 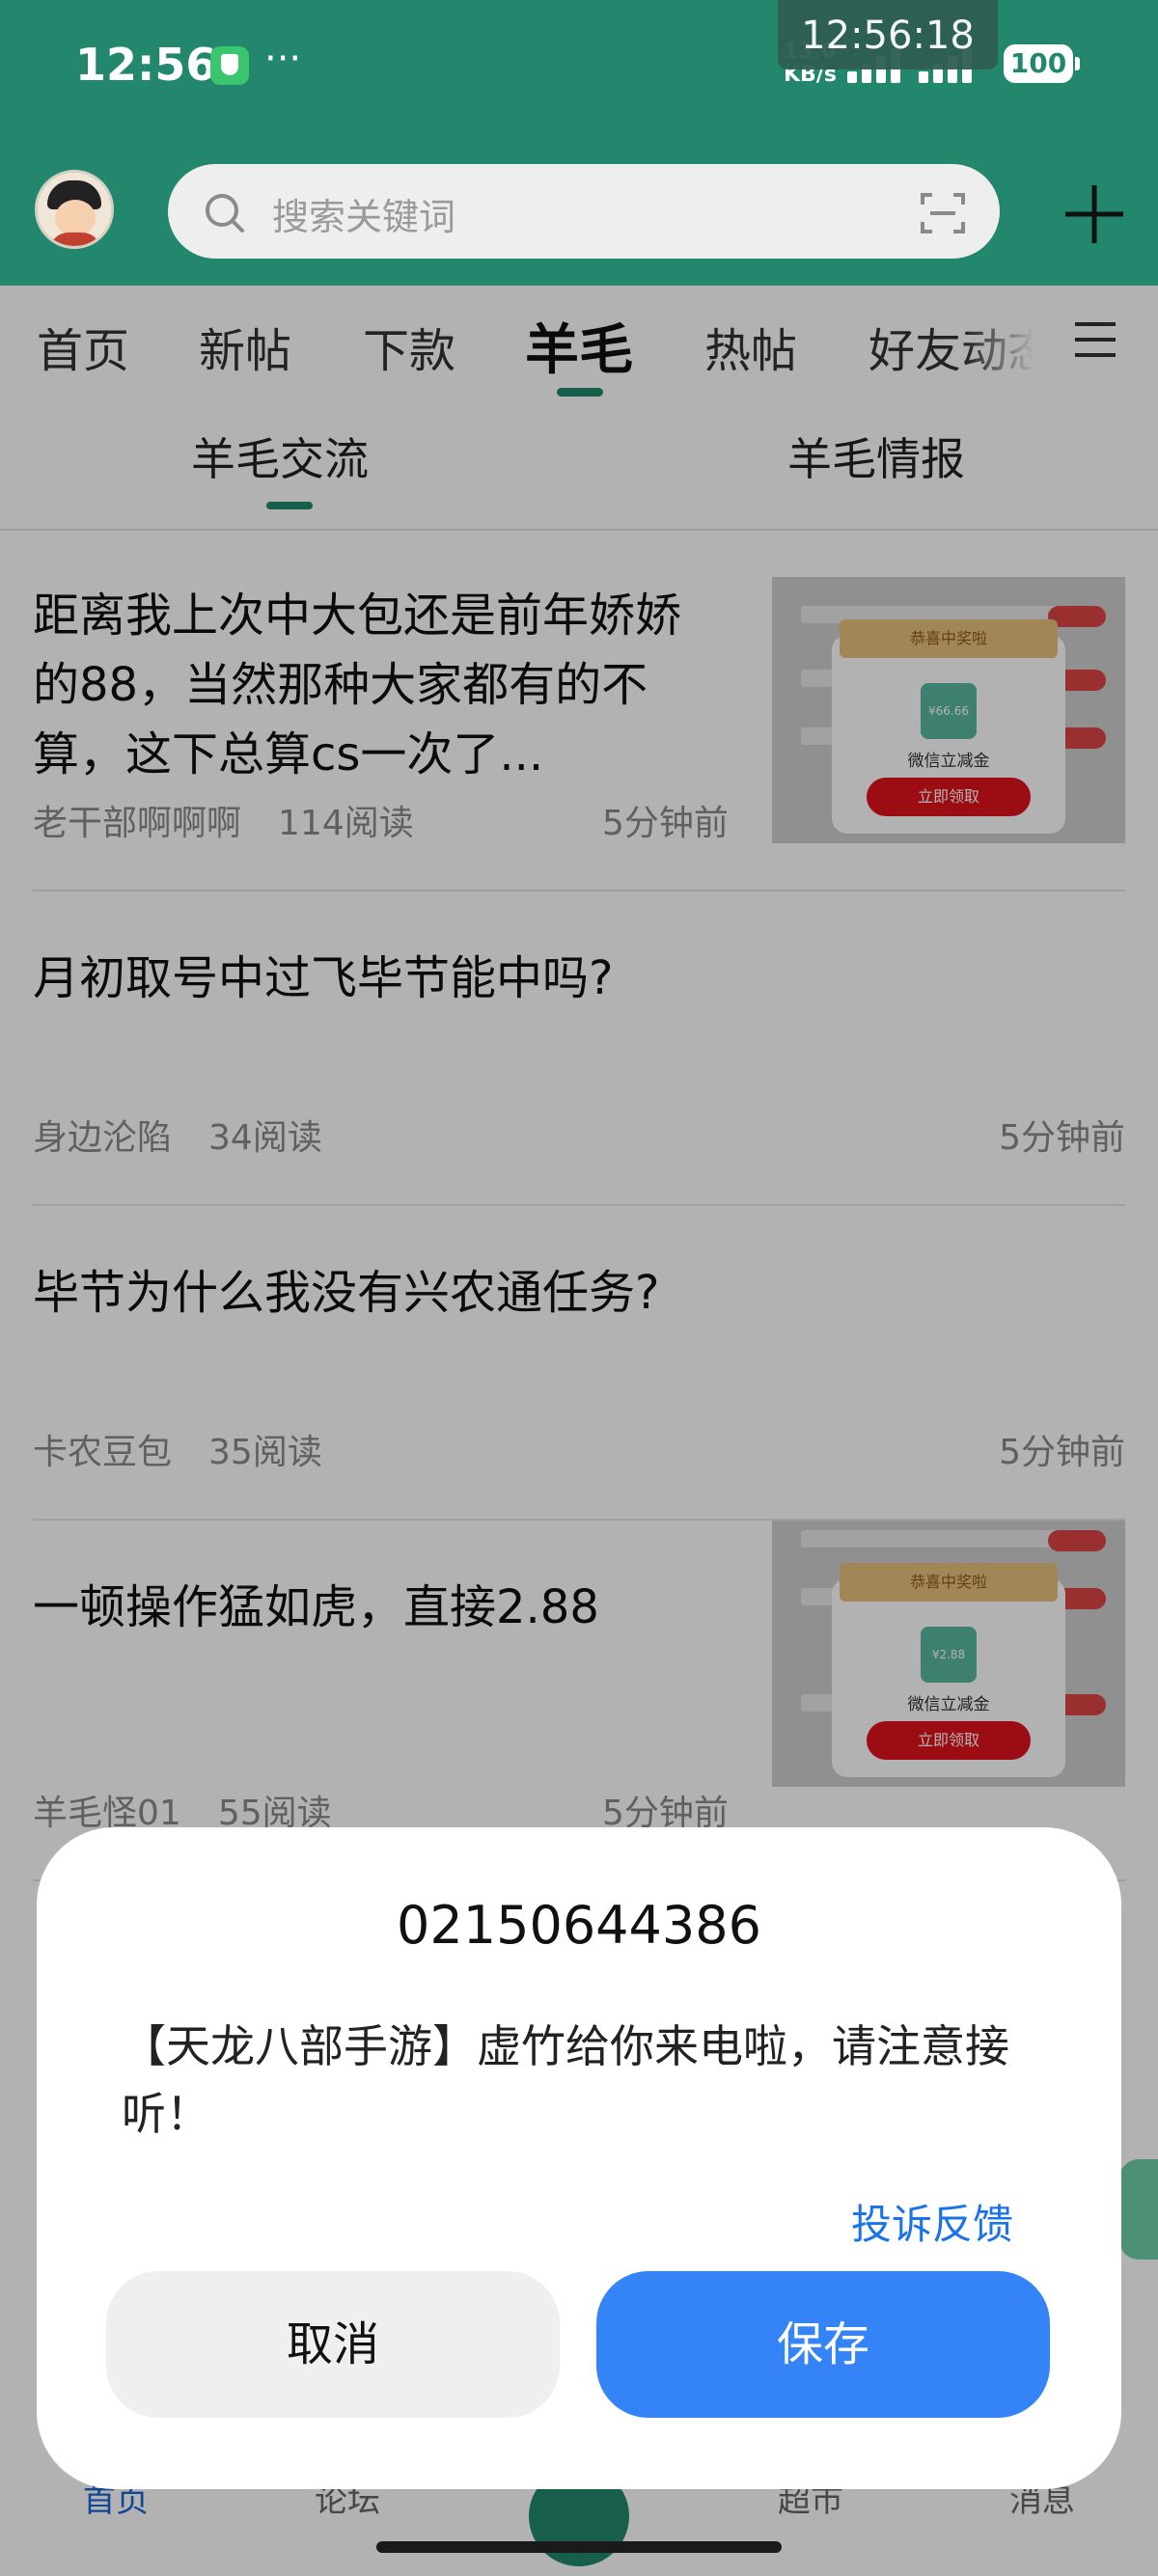 What do you see at coordinates (943, 213) in the screenshot?
I see `scan-icon` at bounding box center [943, 213].